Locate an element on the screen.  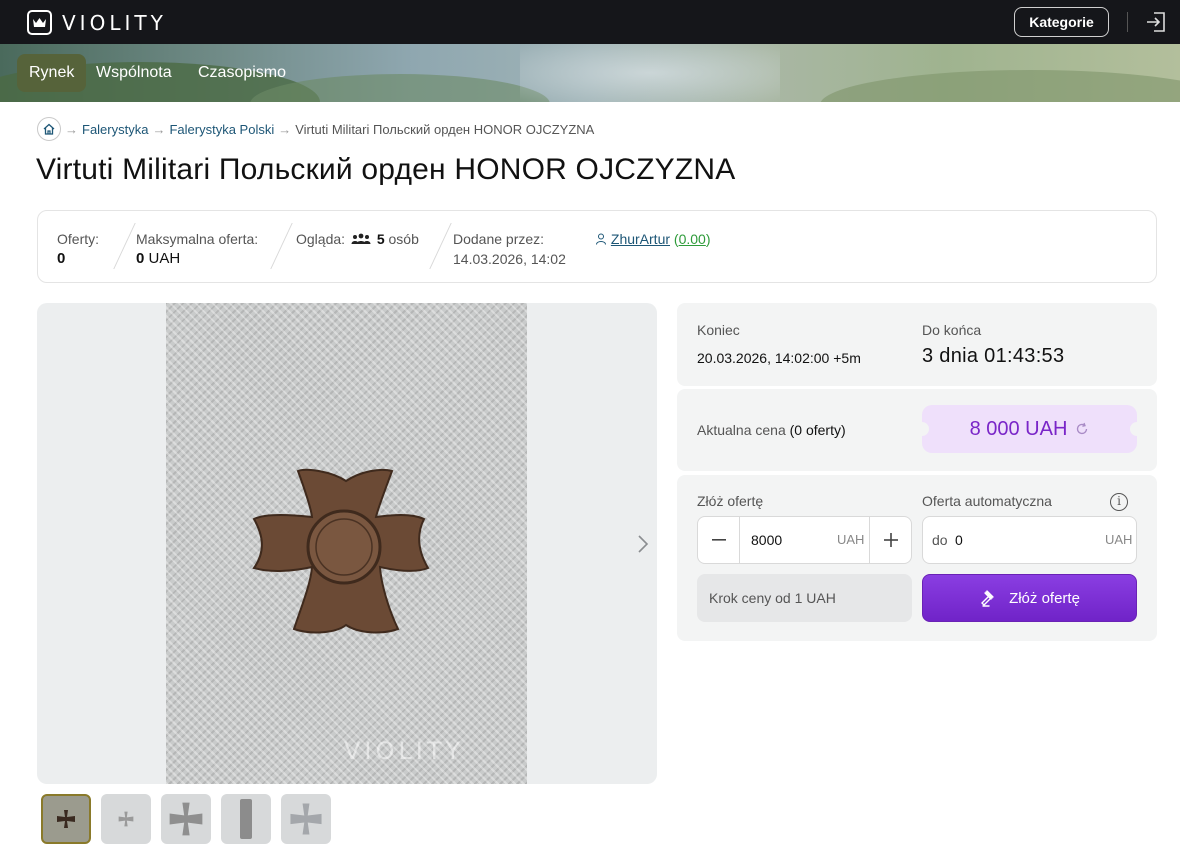
bid-currency: UAH is located at coordinates (851, 539).